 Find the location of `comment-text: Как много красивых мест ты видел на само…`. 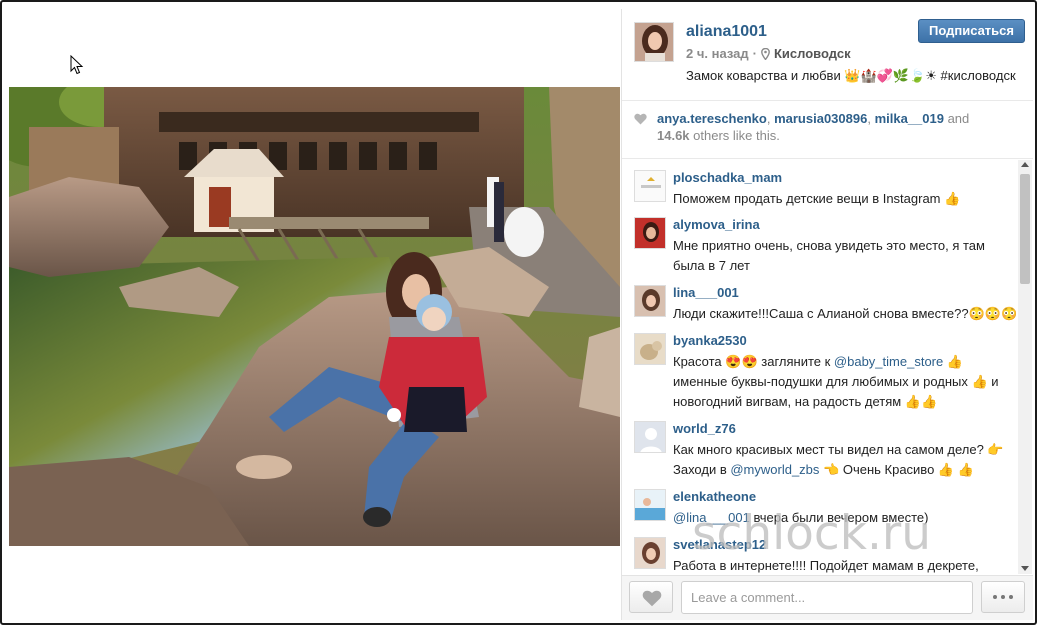

comment-text: Как много красивых мест ты видел на само… is located at coordinates (845, 460).